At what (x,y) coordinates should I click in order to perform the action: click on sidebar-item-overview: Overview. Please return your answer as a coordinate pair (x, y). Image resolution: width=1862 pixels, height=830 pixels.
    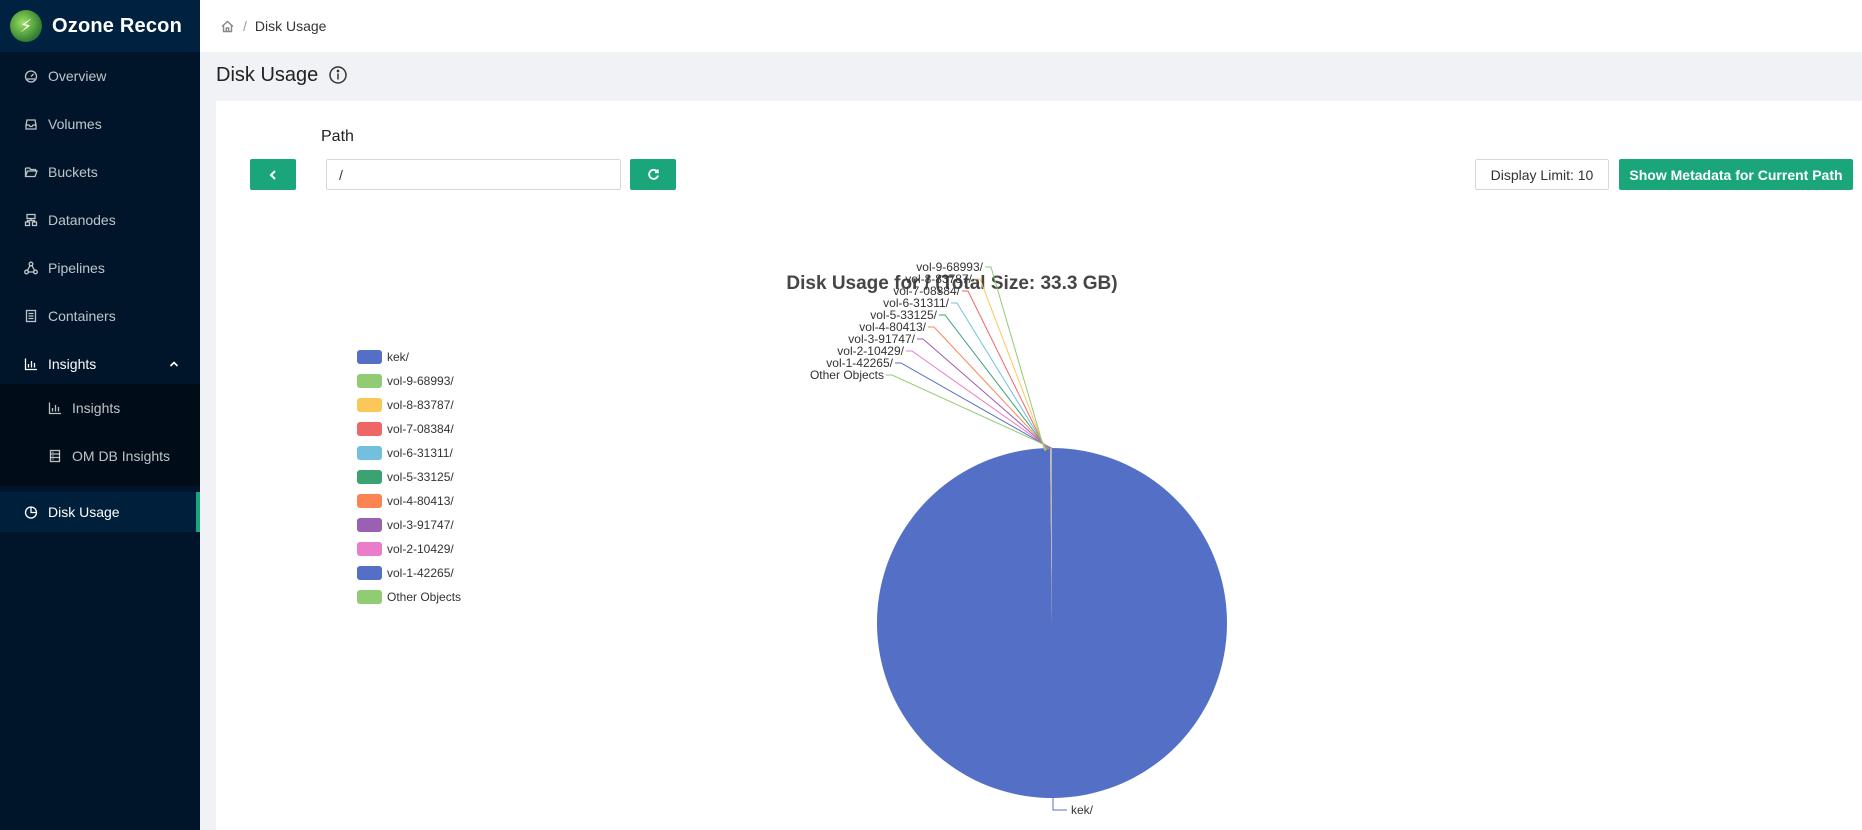
    Looking at the image, I should click on (100, 76).